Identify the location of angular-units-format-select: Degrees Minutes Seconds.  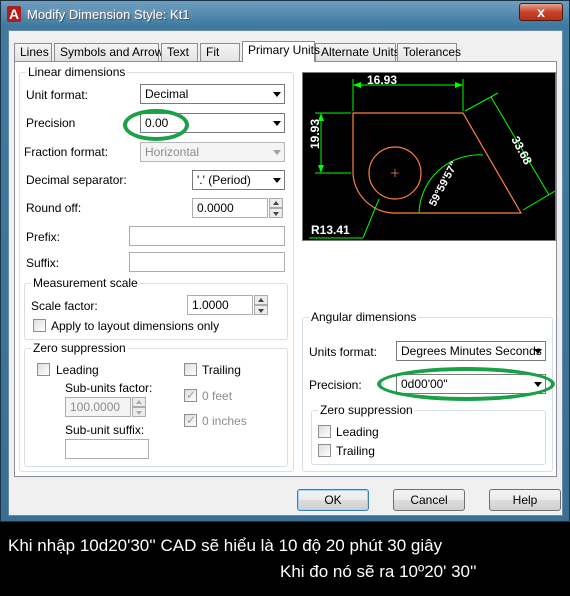
(471, 351).